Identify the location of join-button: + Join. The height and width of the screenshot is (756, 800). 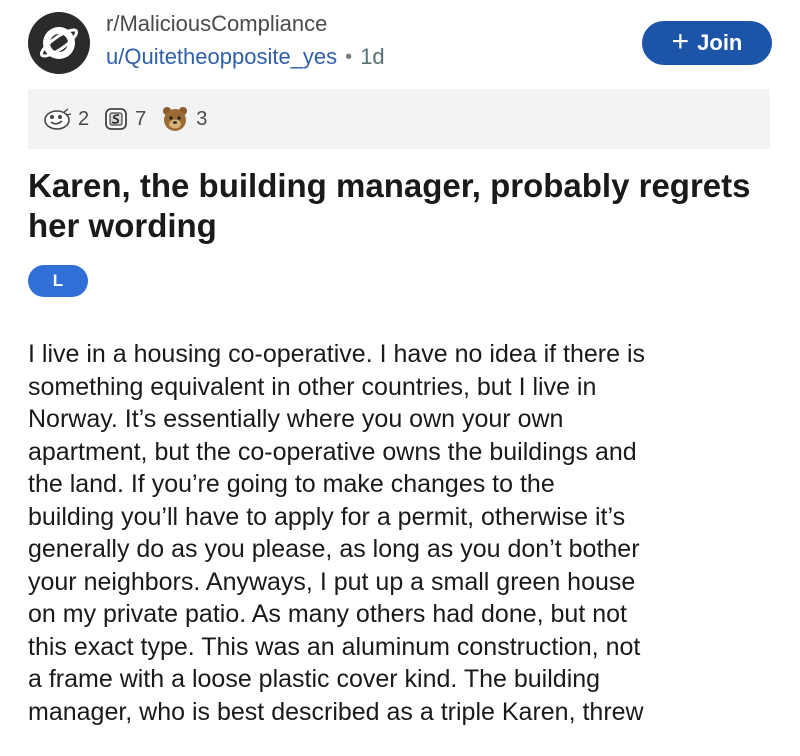
(707, 43).